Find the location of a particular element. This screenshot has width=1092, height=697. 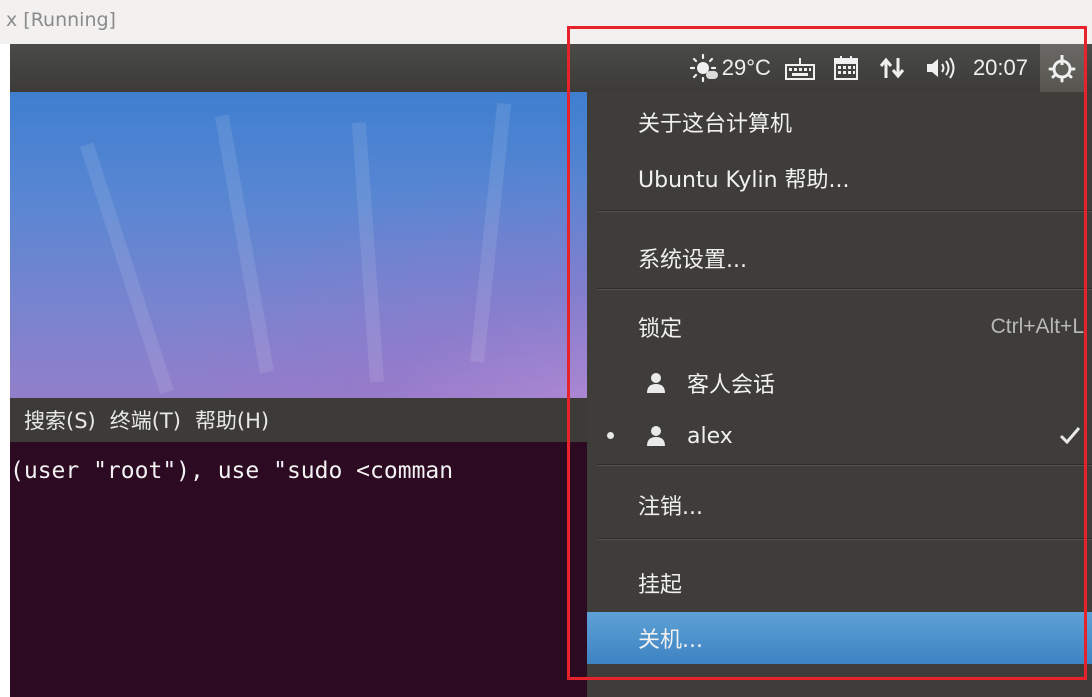

terminal-menu-help: 帮助(H) is located at coordinates (232, 420).